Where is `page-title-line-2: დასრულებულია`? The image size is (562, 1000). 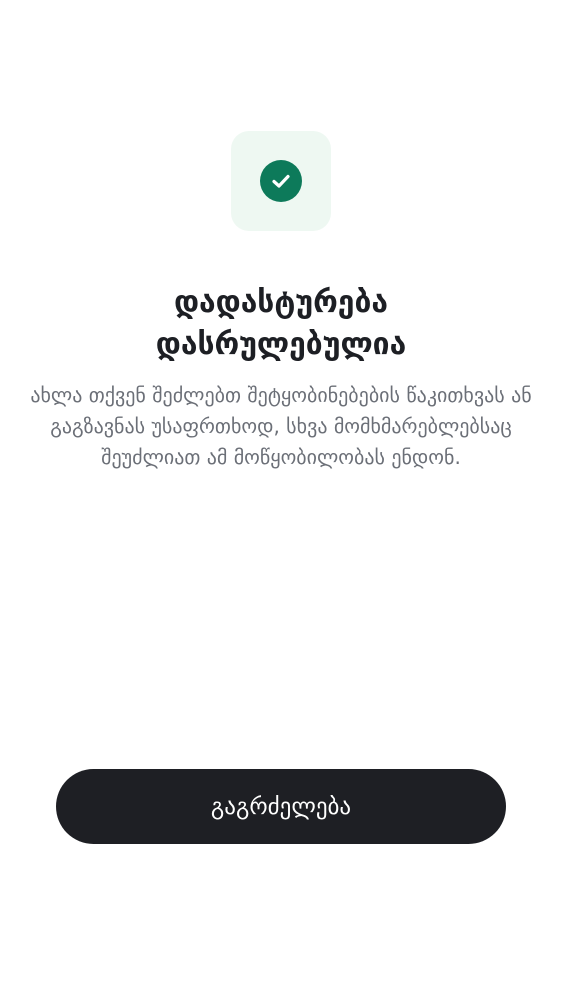
page-title-line-2: დასრულებულია is located at coordinates (281, 345).